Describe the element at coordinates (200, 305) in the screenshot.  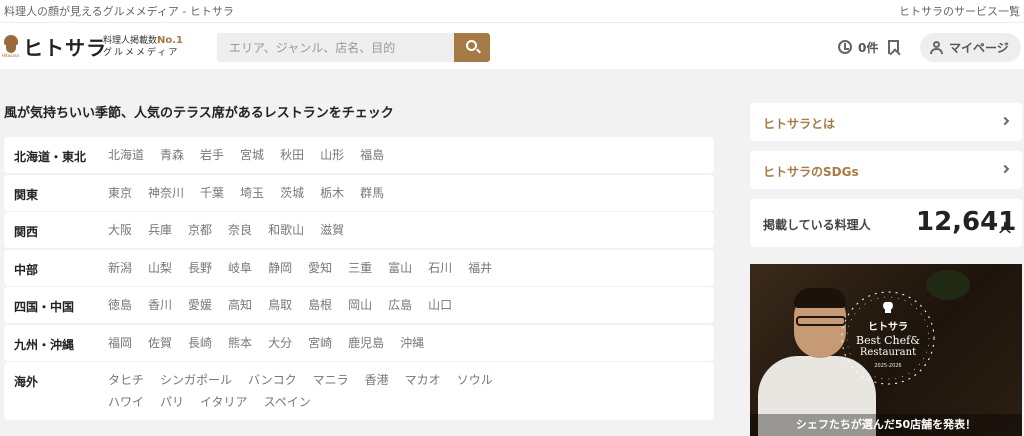
I see `prefecture-link: 愛媛` at that location.